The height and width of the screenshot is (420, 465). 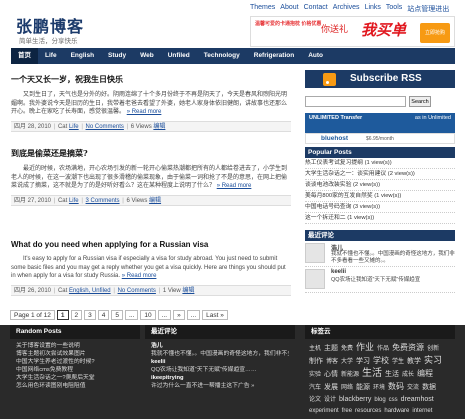 What do you see at coordinates (82, 56) in the screenshot?
I see `nav-english: English` at bounding box center [82, 56].